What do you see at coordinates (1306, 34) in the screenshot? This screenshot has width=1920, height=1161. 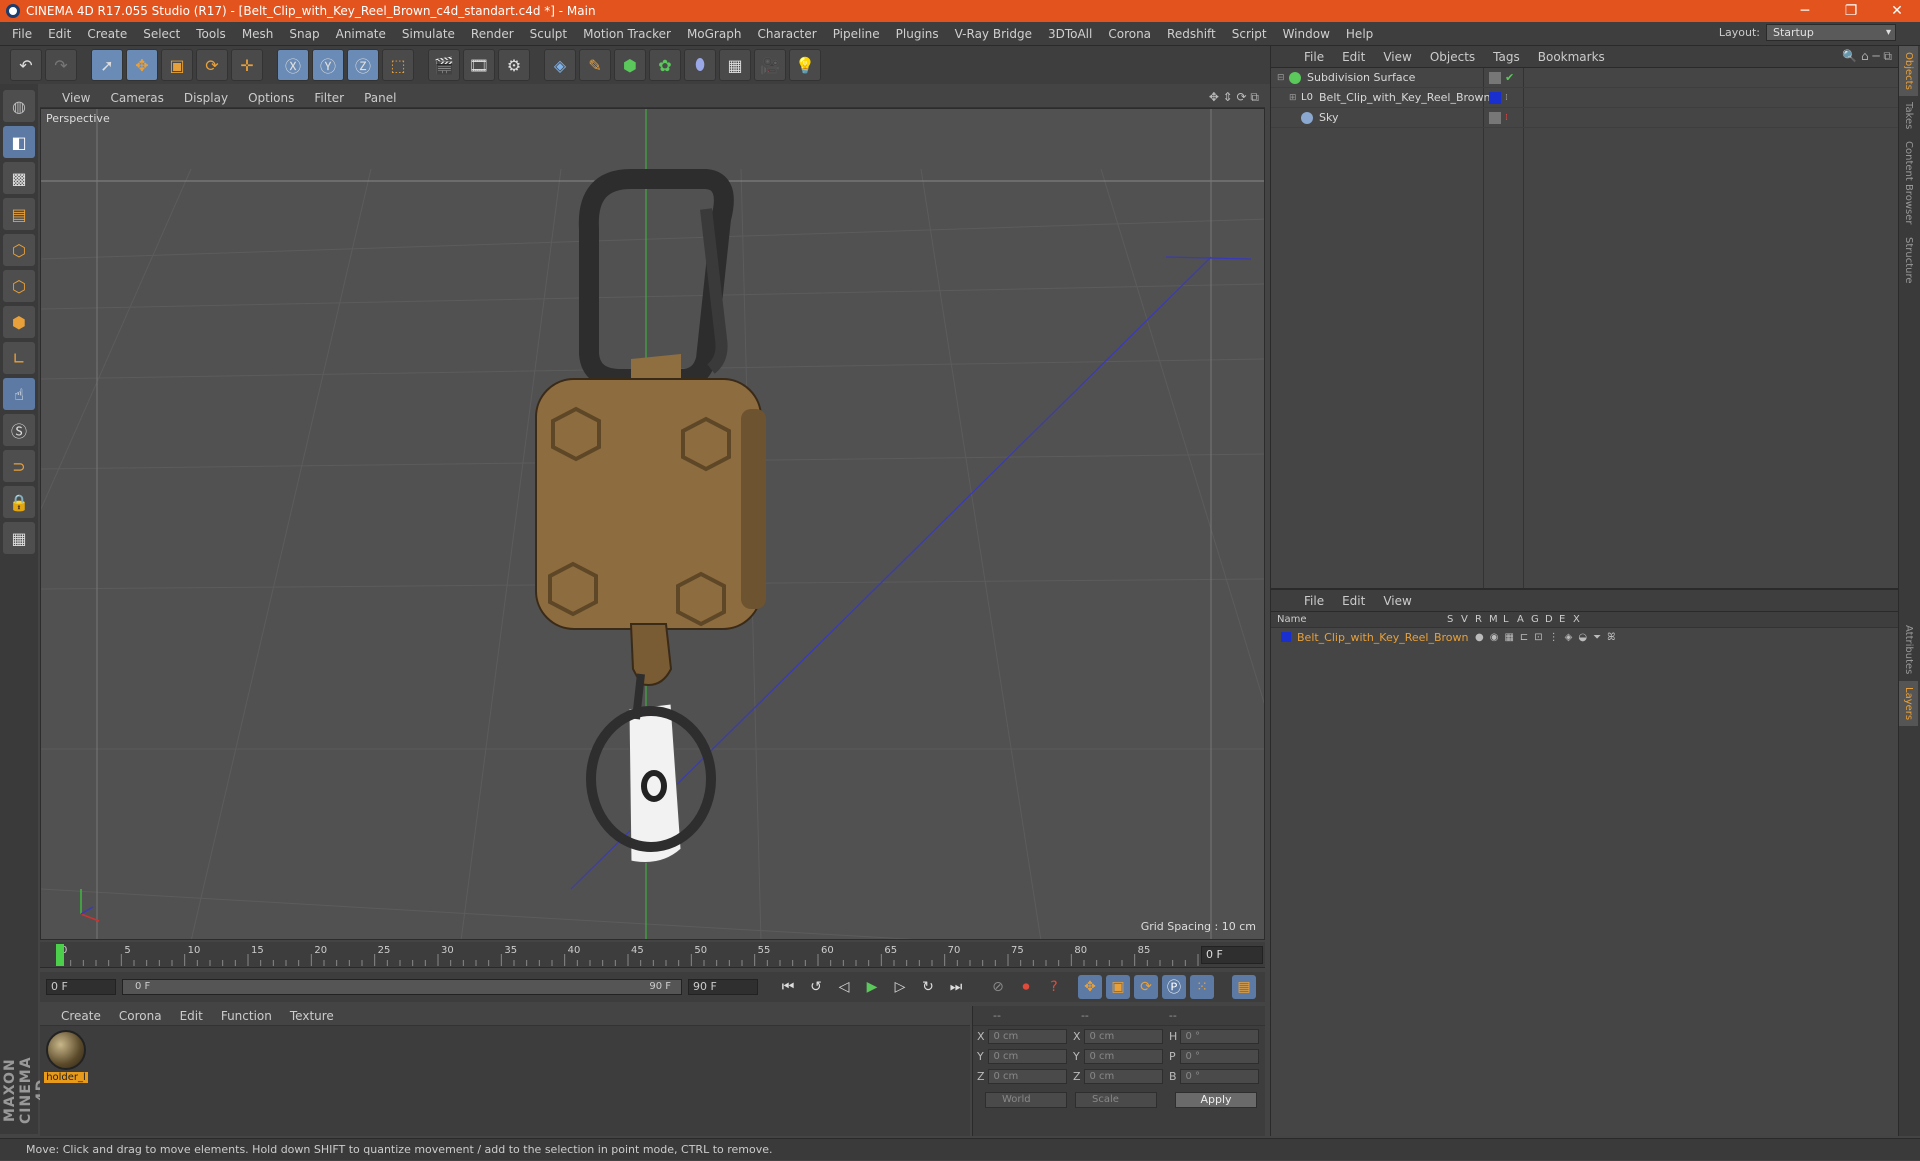 I see `menu-window: Window` at bounding box center [1306, 34].